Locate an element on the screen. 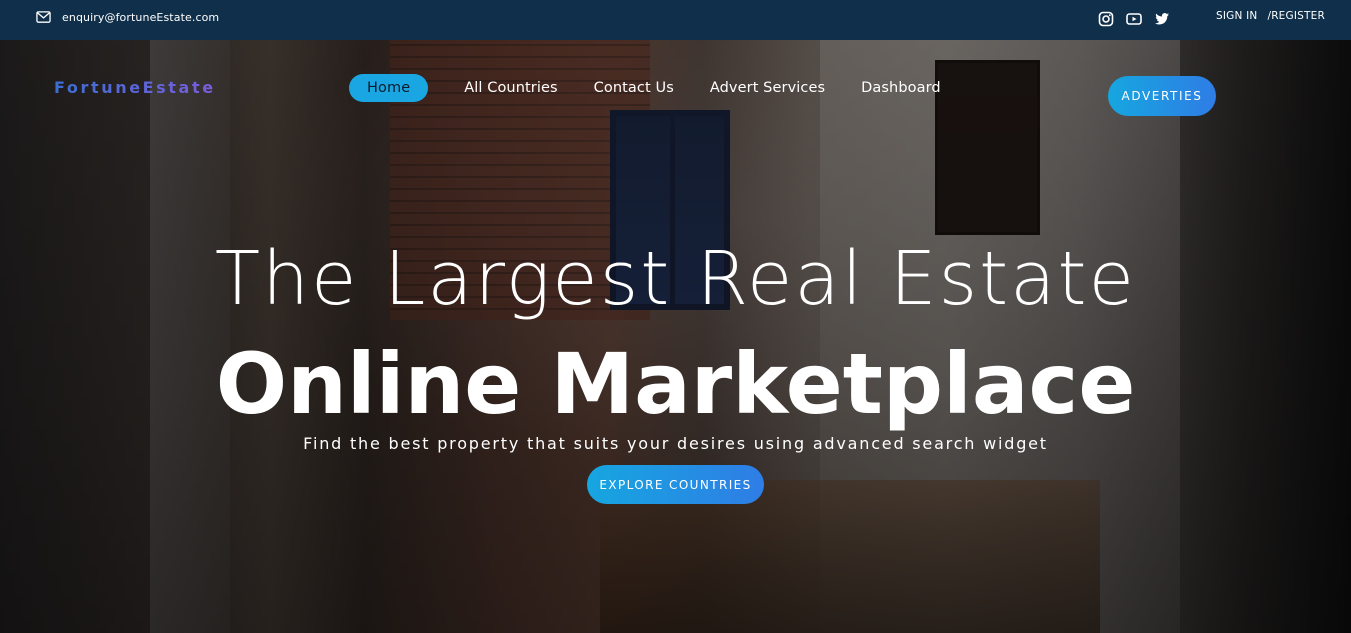 This screenshot has width=1351, height=633. auth-links: SIGN IN /REGISTER is located at coordinates (1270, 16).